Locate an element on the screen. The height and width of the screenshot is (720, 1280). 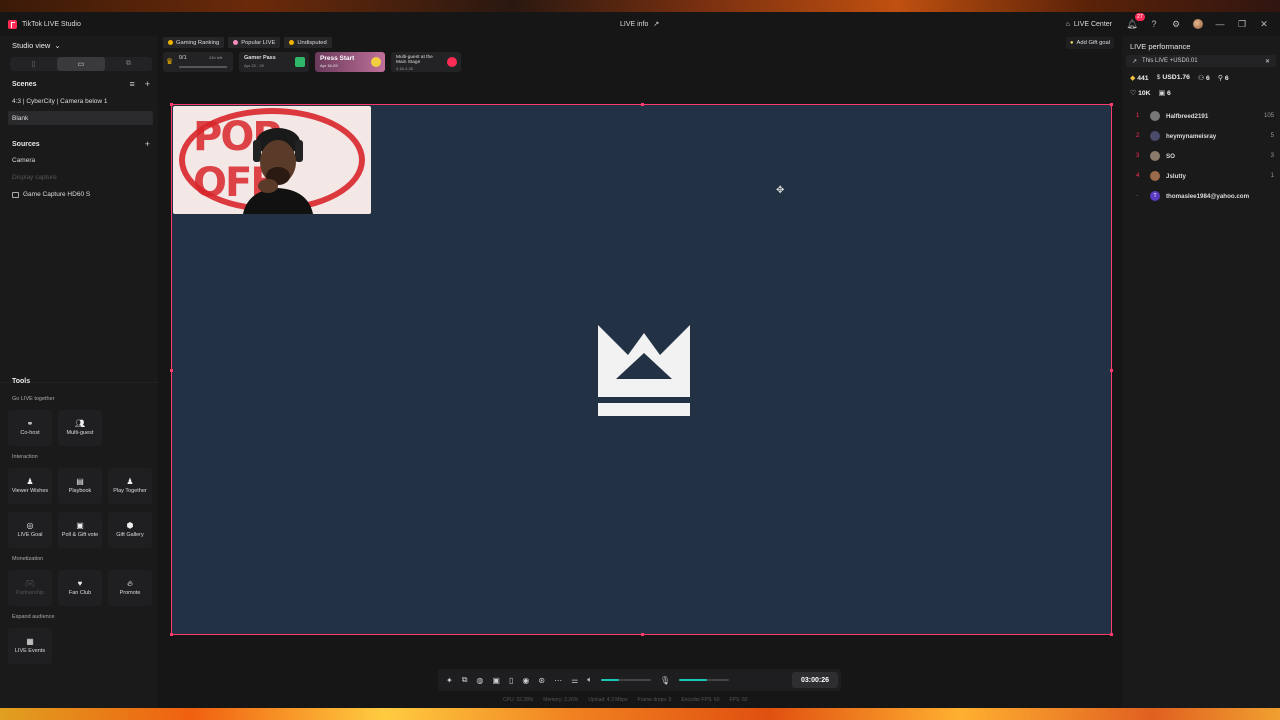
streamer-figure is located at coordinates (278, 171).